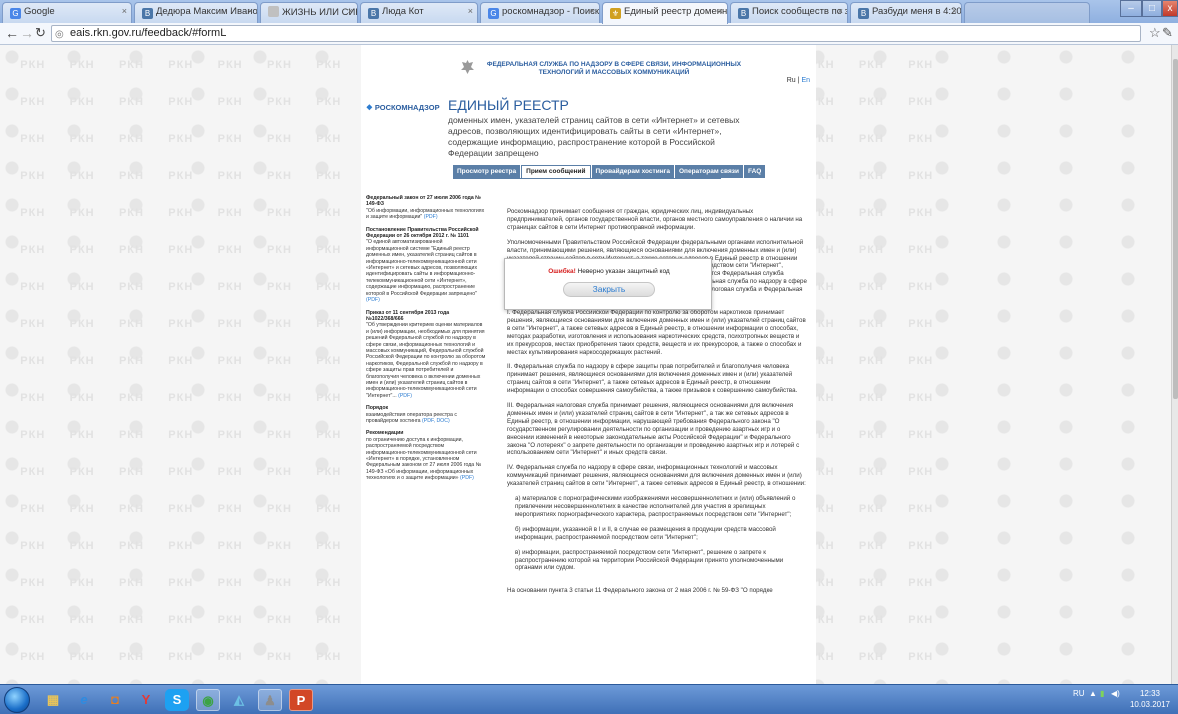 The width and height of the screenshot is (1178, 714). I want to click on volume-icon: ◀), so click(1115, 693).